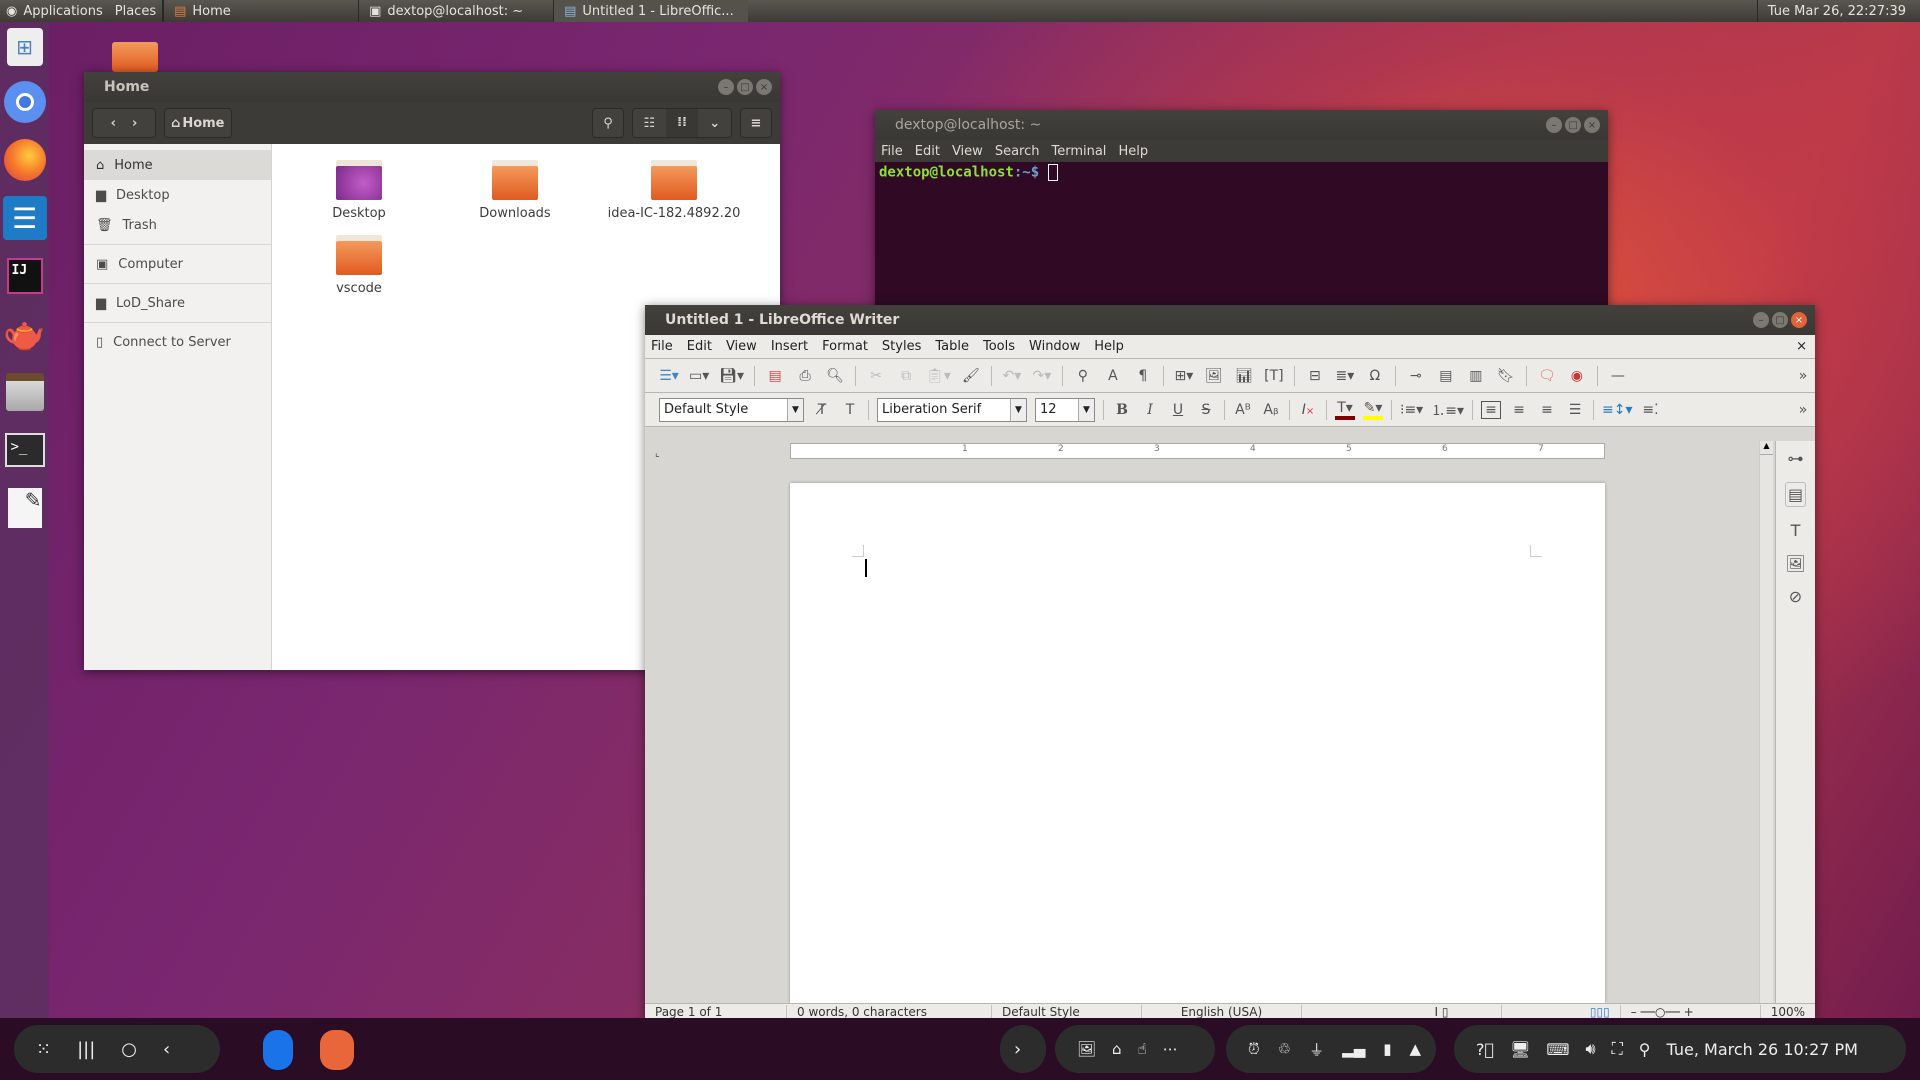 The height and width of the screenshot is (1080, 1920). I want to click on path-button-home: ⌂ Home, so click(198, 123).